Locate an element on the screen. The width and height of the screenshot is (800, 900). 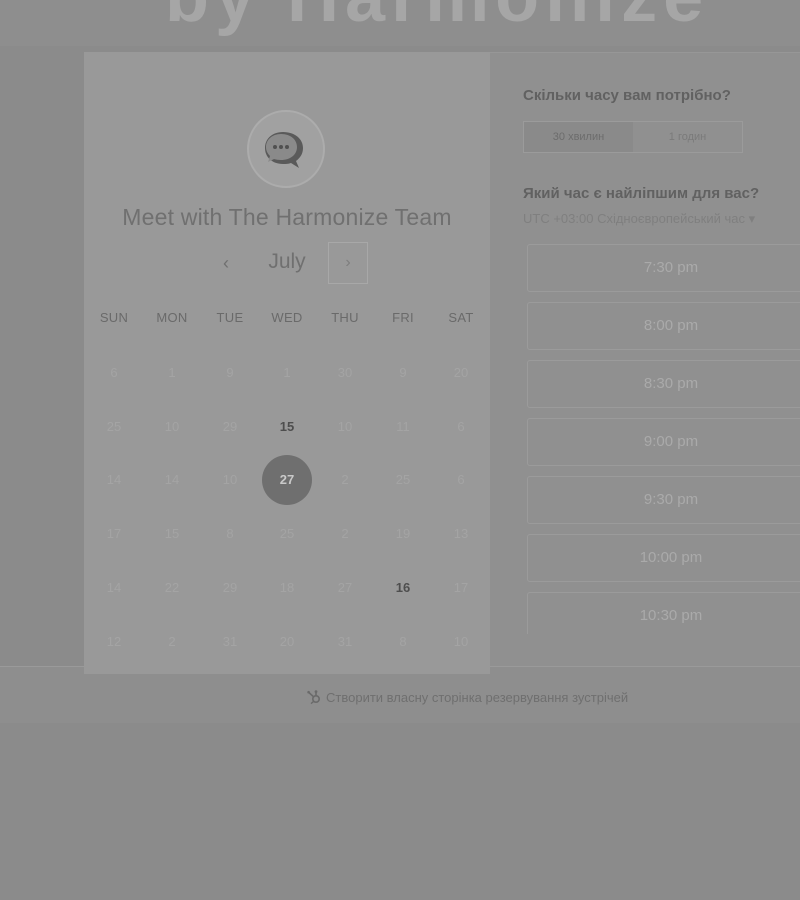
chat-bubble-icon is located at coordinates (284, 150).